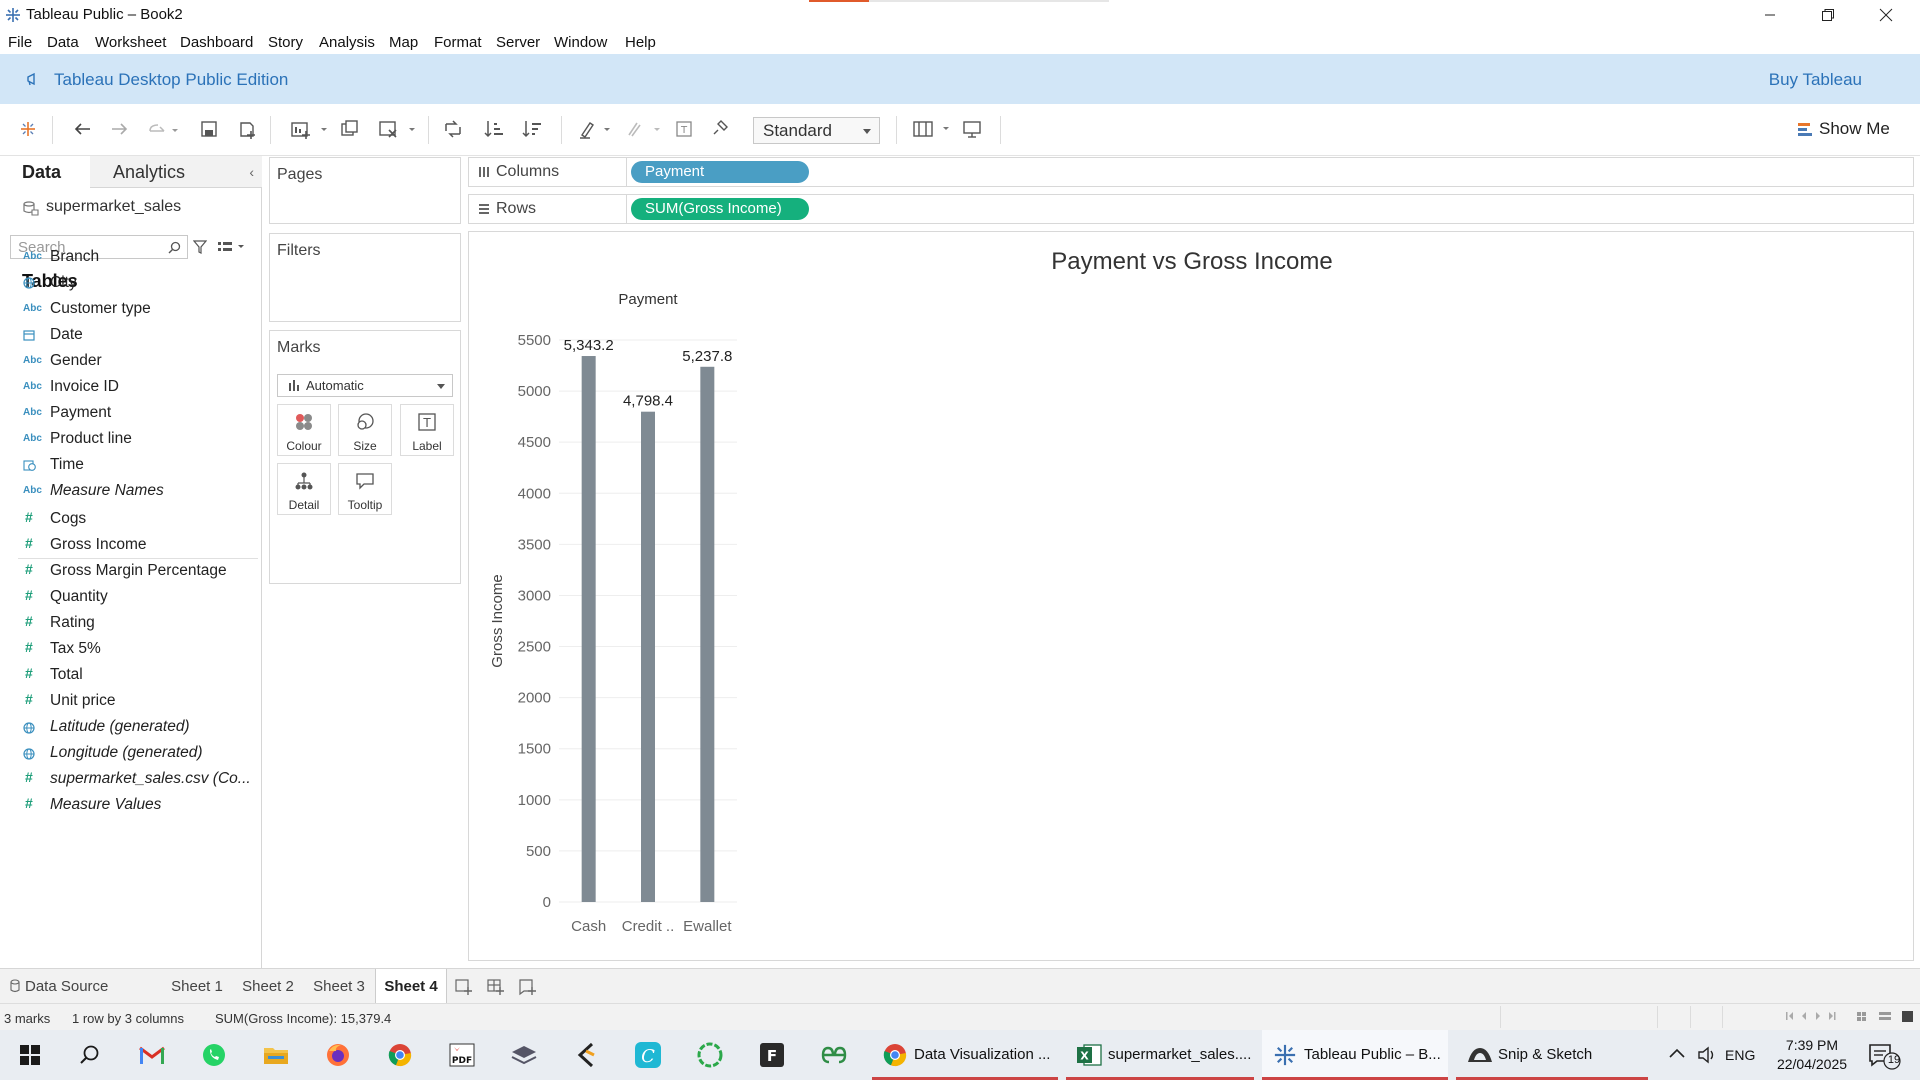 The image size is (1920, 1080). Describe the element at coordinates (403, 42) in the screenshot. I see `menu-map: Map` at that location.